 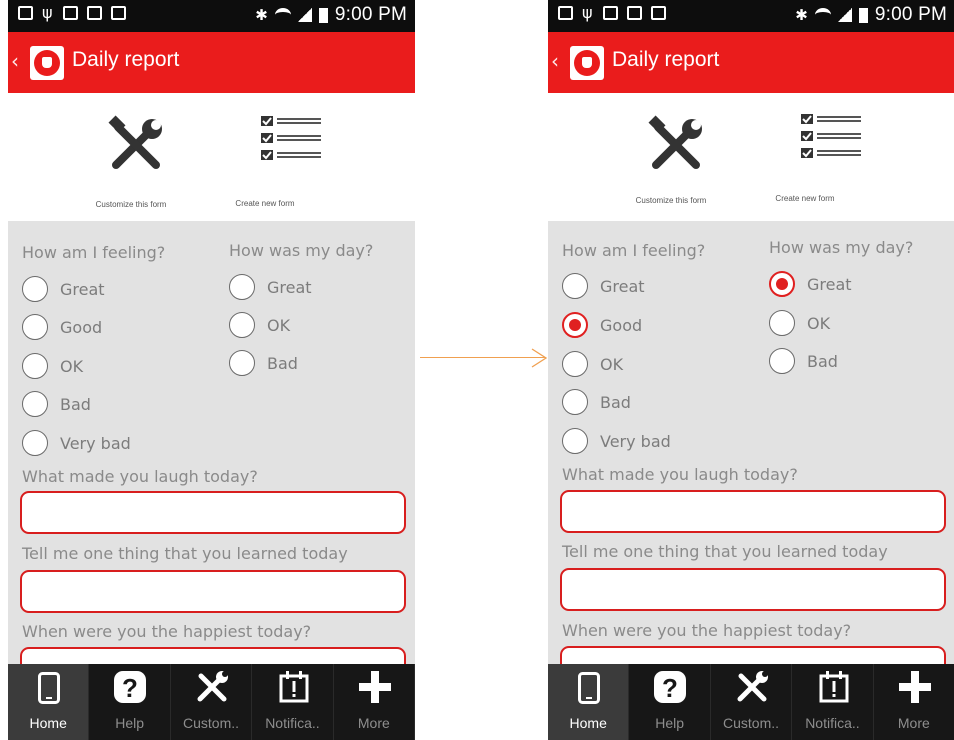 What do you see at coordinates (822, 361) in the screenshot?
I see `option-label: Bad` at bounding box center [822, 361].